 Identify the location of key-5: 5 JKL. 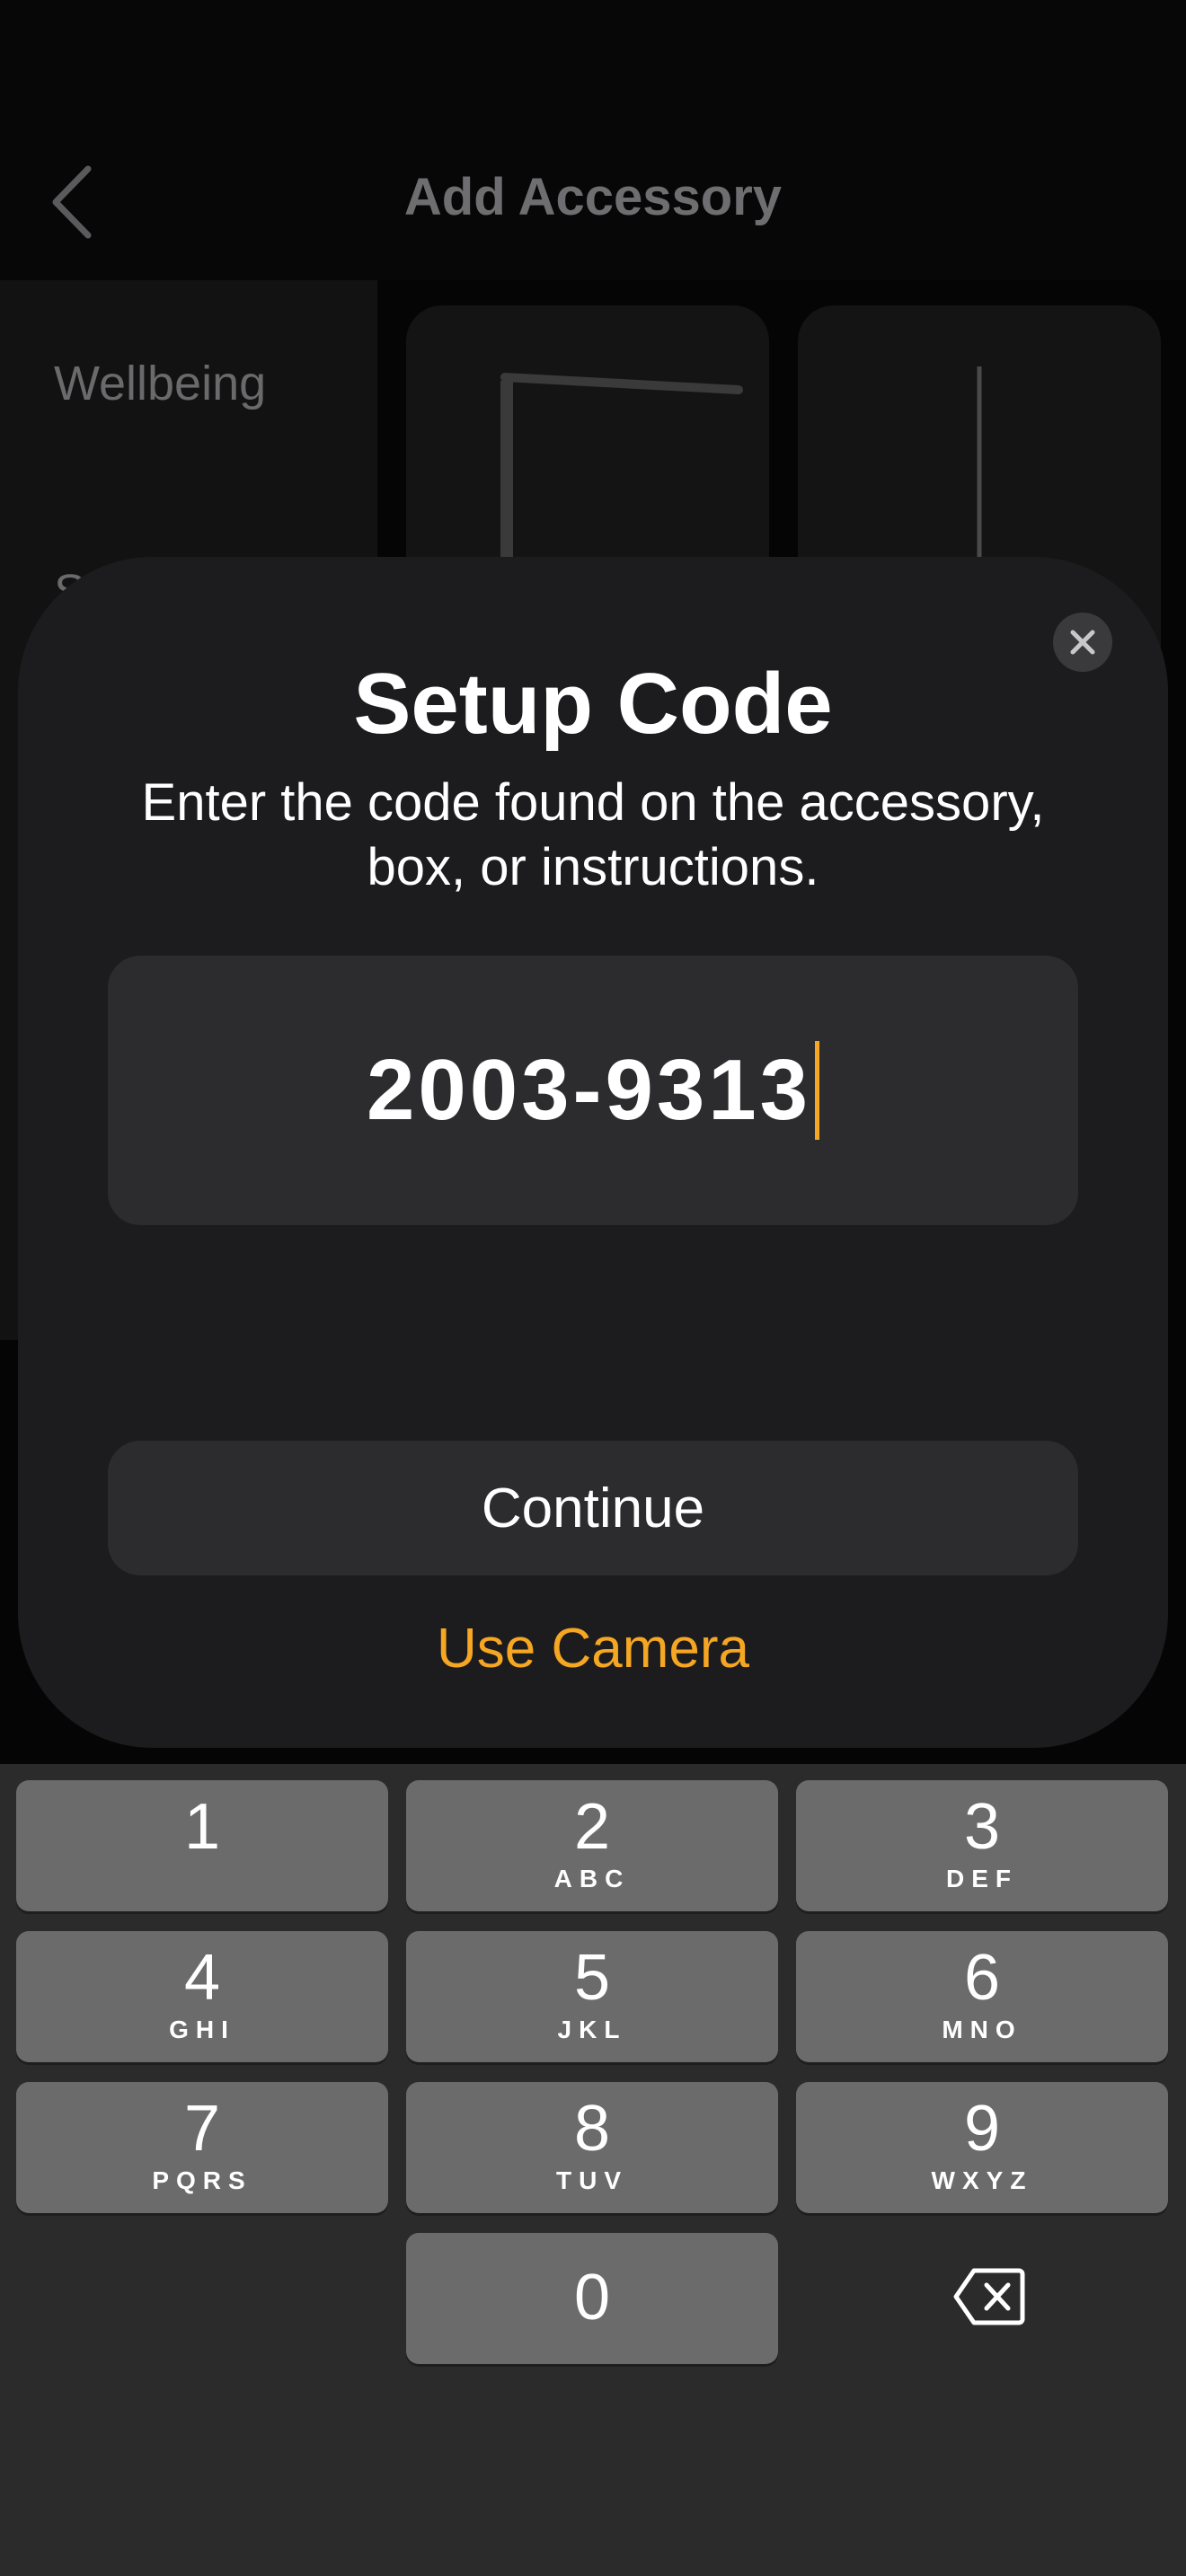
(592, 1997).